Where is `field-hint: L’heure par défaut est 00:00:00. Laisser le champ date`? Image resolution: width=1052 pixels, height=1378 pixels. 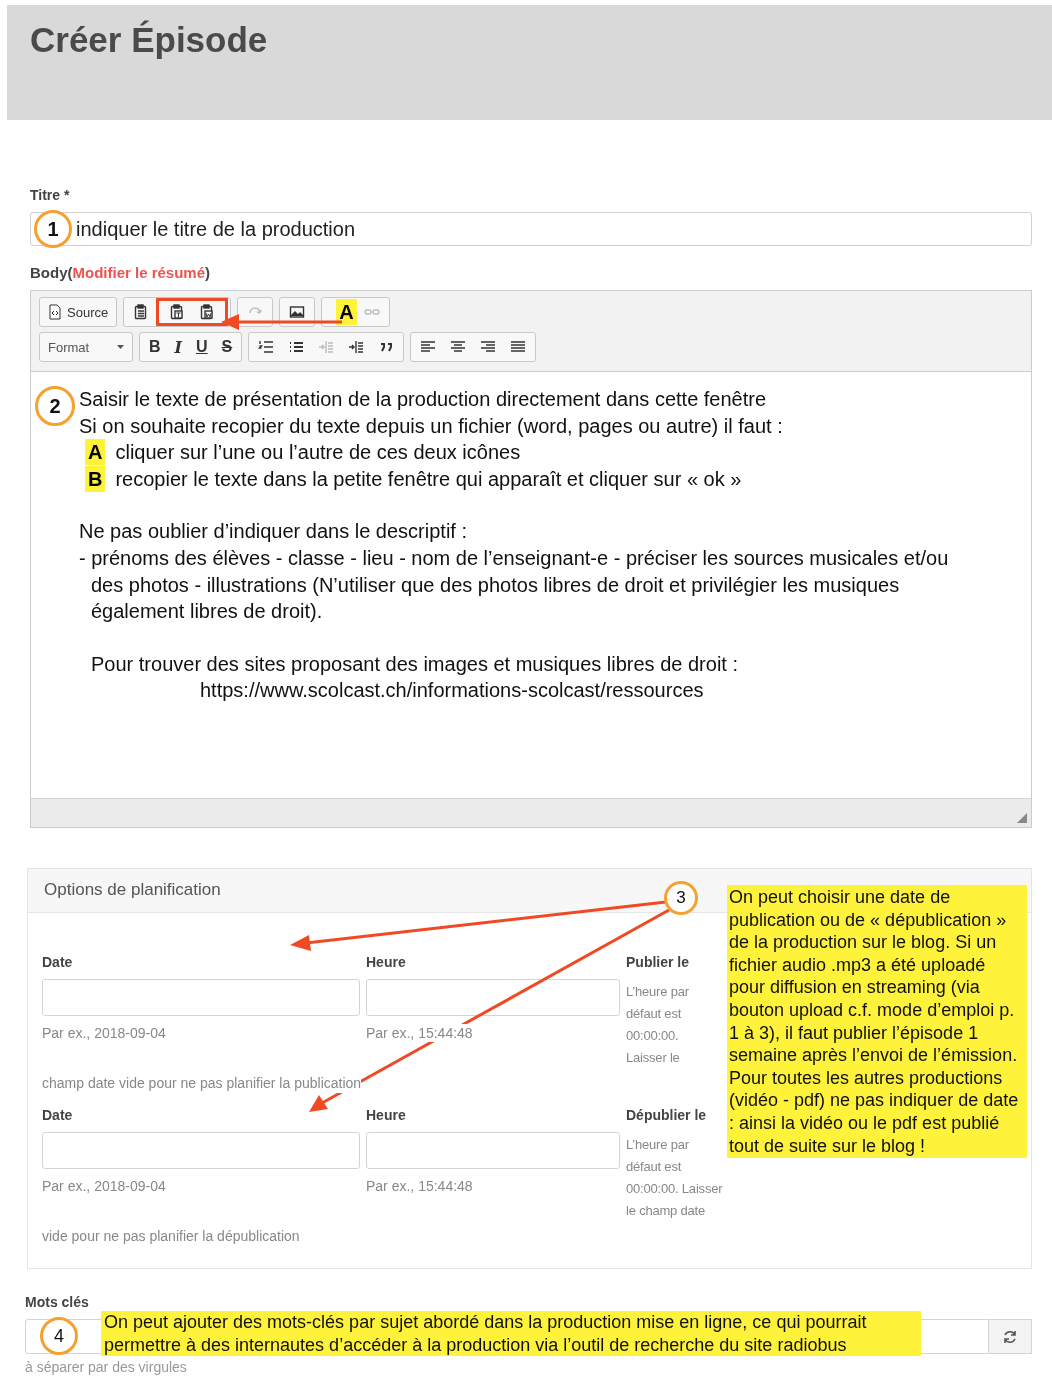
field-hint: L’heure par défaut est 00:00:00. Laisser le champ date is located at coordinates (674, 1178).